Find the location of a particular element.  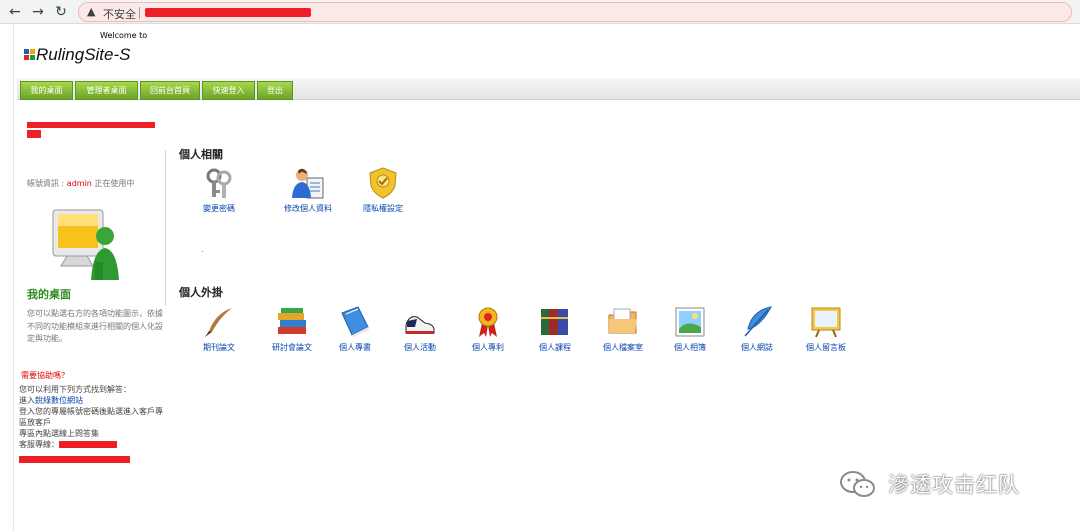

folder-icon is located at coordinates (622, 321).